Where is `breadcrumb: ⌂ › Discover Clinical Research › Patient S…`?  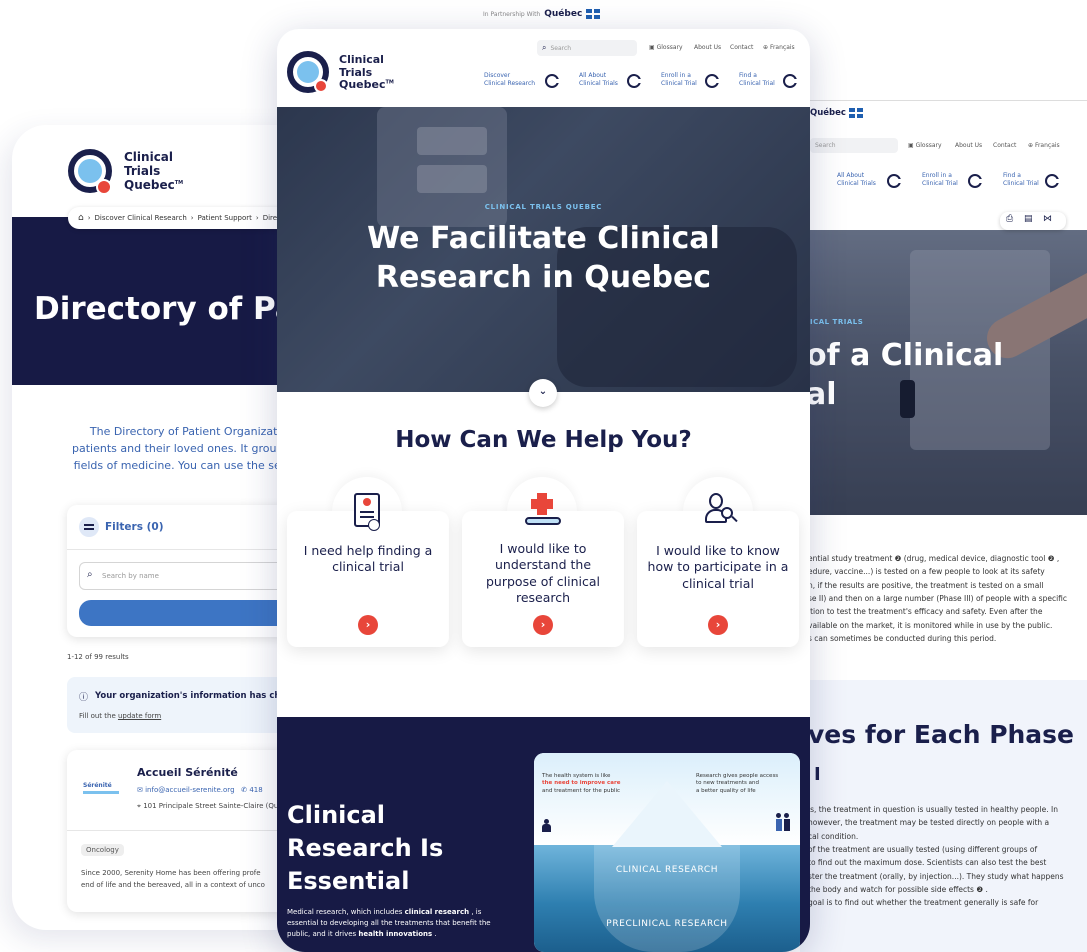
breadcrumb: ⌂ › Discover Clinical Research › Patient S… is located at coordinates (190, 218).